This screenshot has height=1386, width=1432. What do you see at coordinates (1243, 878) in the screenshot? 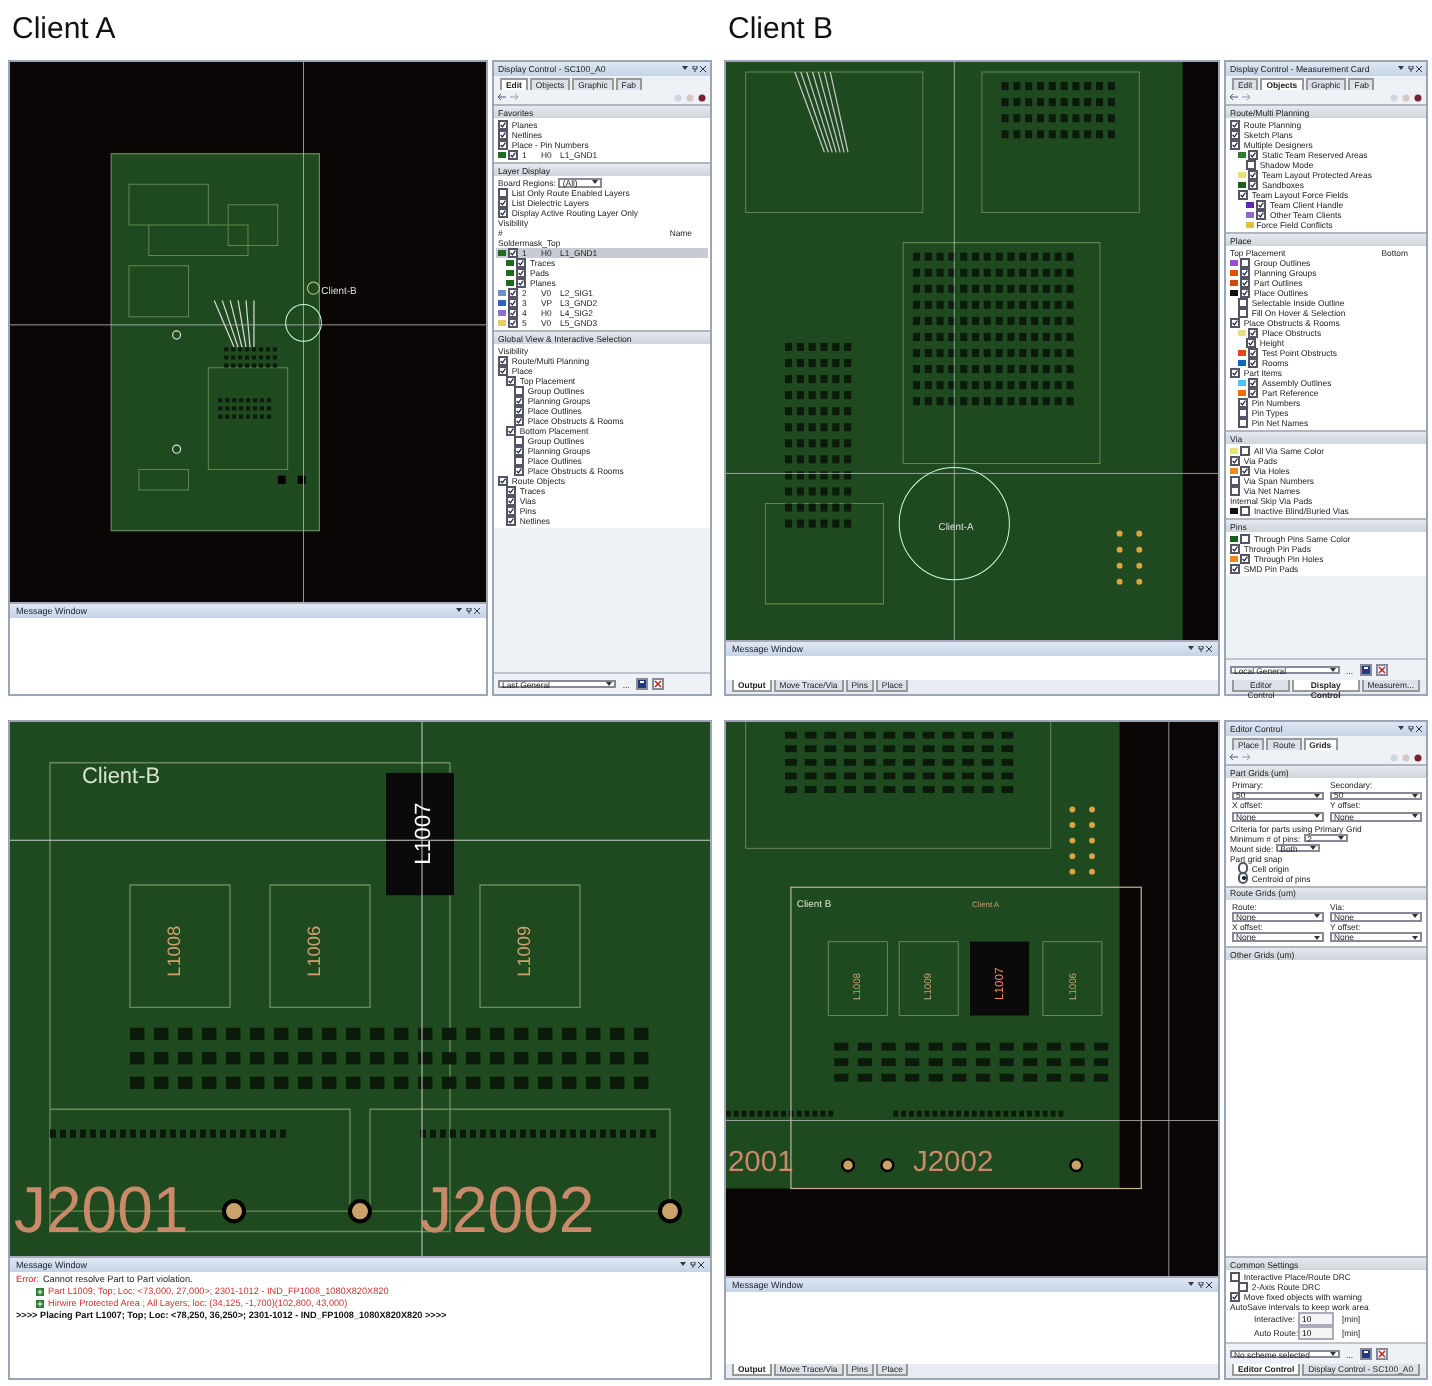
I see `radio-button` at bounding box center [1243, 878].